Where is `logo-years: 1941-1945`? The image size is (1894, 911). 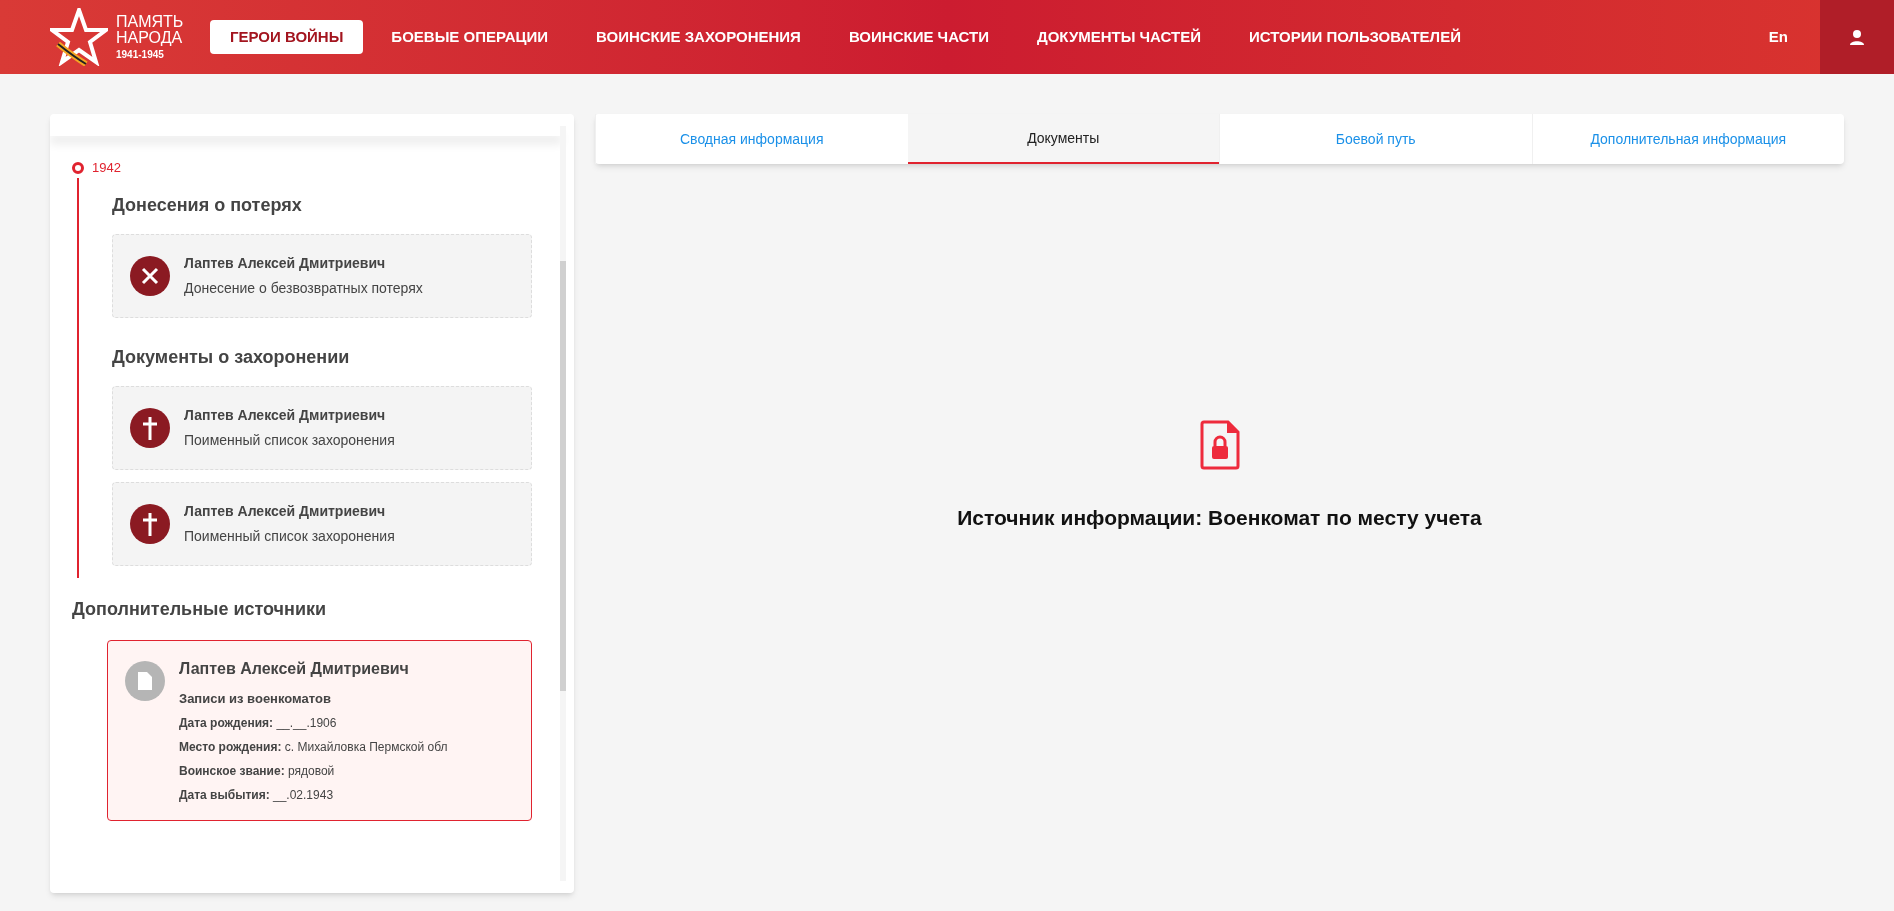
logo-years: 1941-1945 is located at coordinates (140, 55).